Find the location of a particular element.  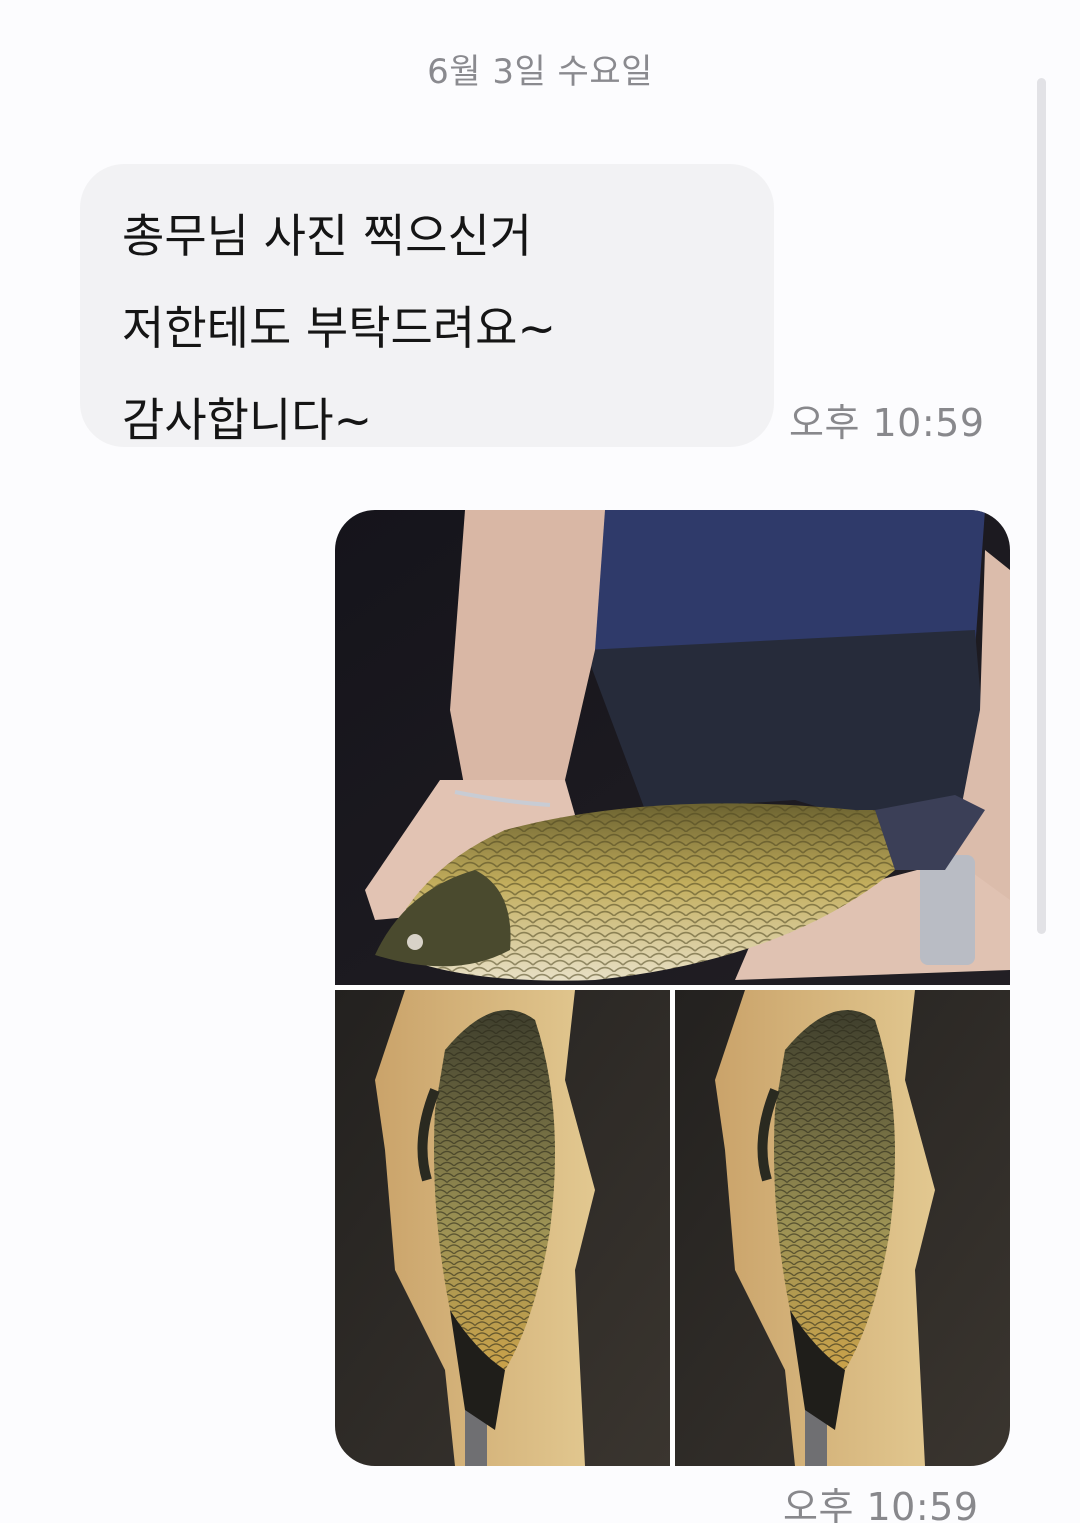

message-line: 감사합니다~ is located at coordinates (247, 420).